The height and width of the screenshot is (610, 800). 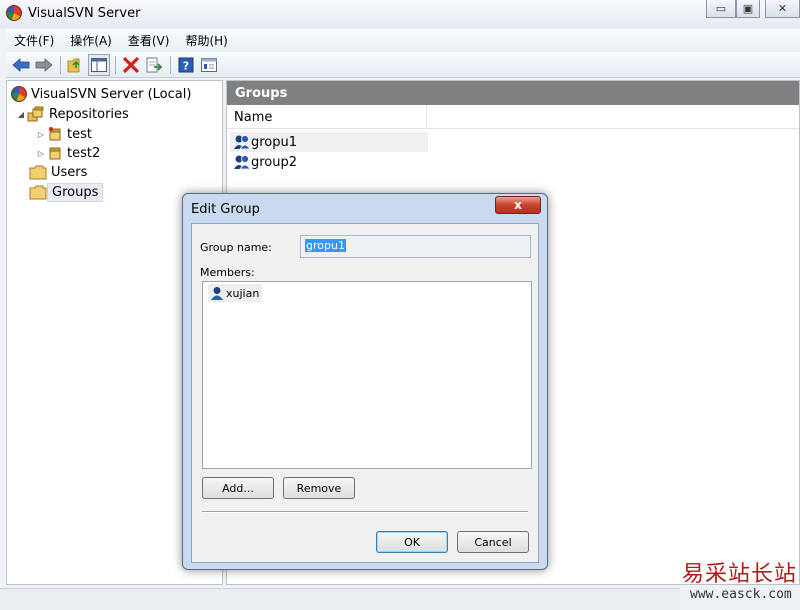 What do you see at coordinates (741, 594) in the screenshot?
I see `watermark-url: www.easck.com` at bounding box center [741, 594].